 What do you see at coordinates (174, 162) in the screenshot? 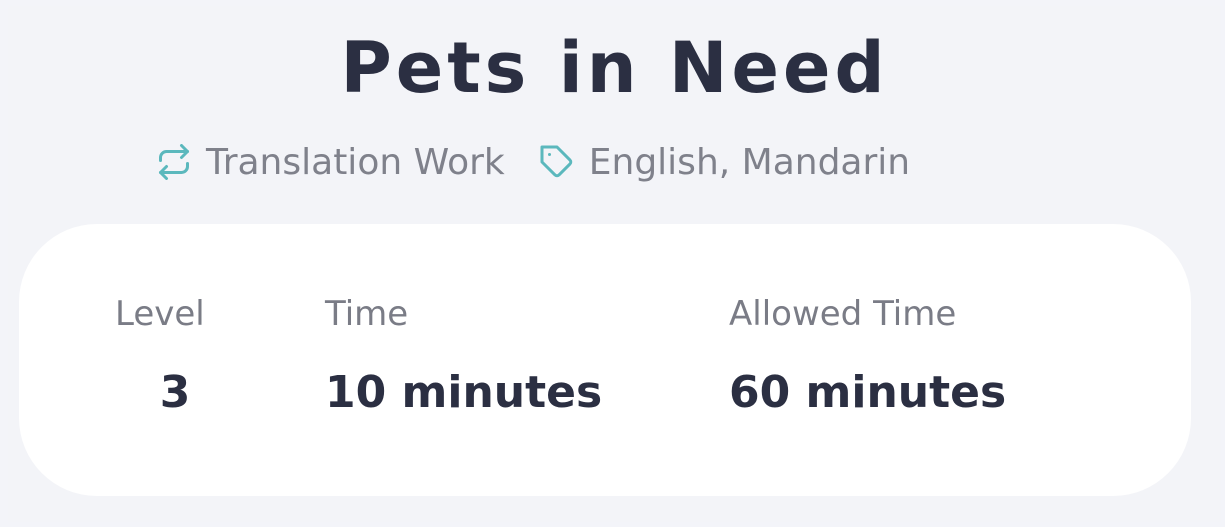
I see `repeat-icon` at bounding box center [174, 162].